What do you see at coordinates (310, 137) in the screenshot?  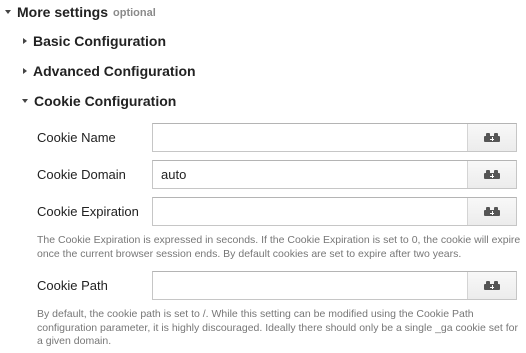 I see `cookie-name-input` at bounding box center [310, 137].